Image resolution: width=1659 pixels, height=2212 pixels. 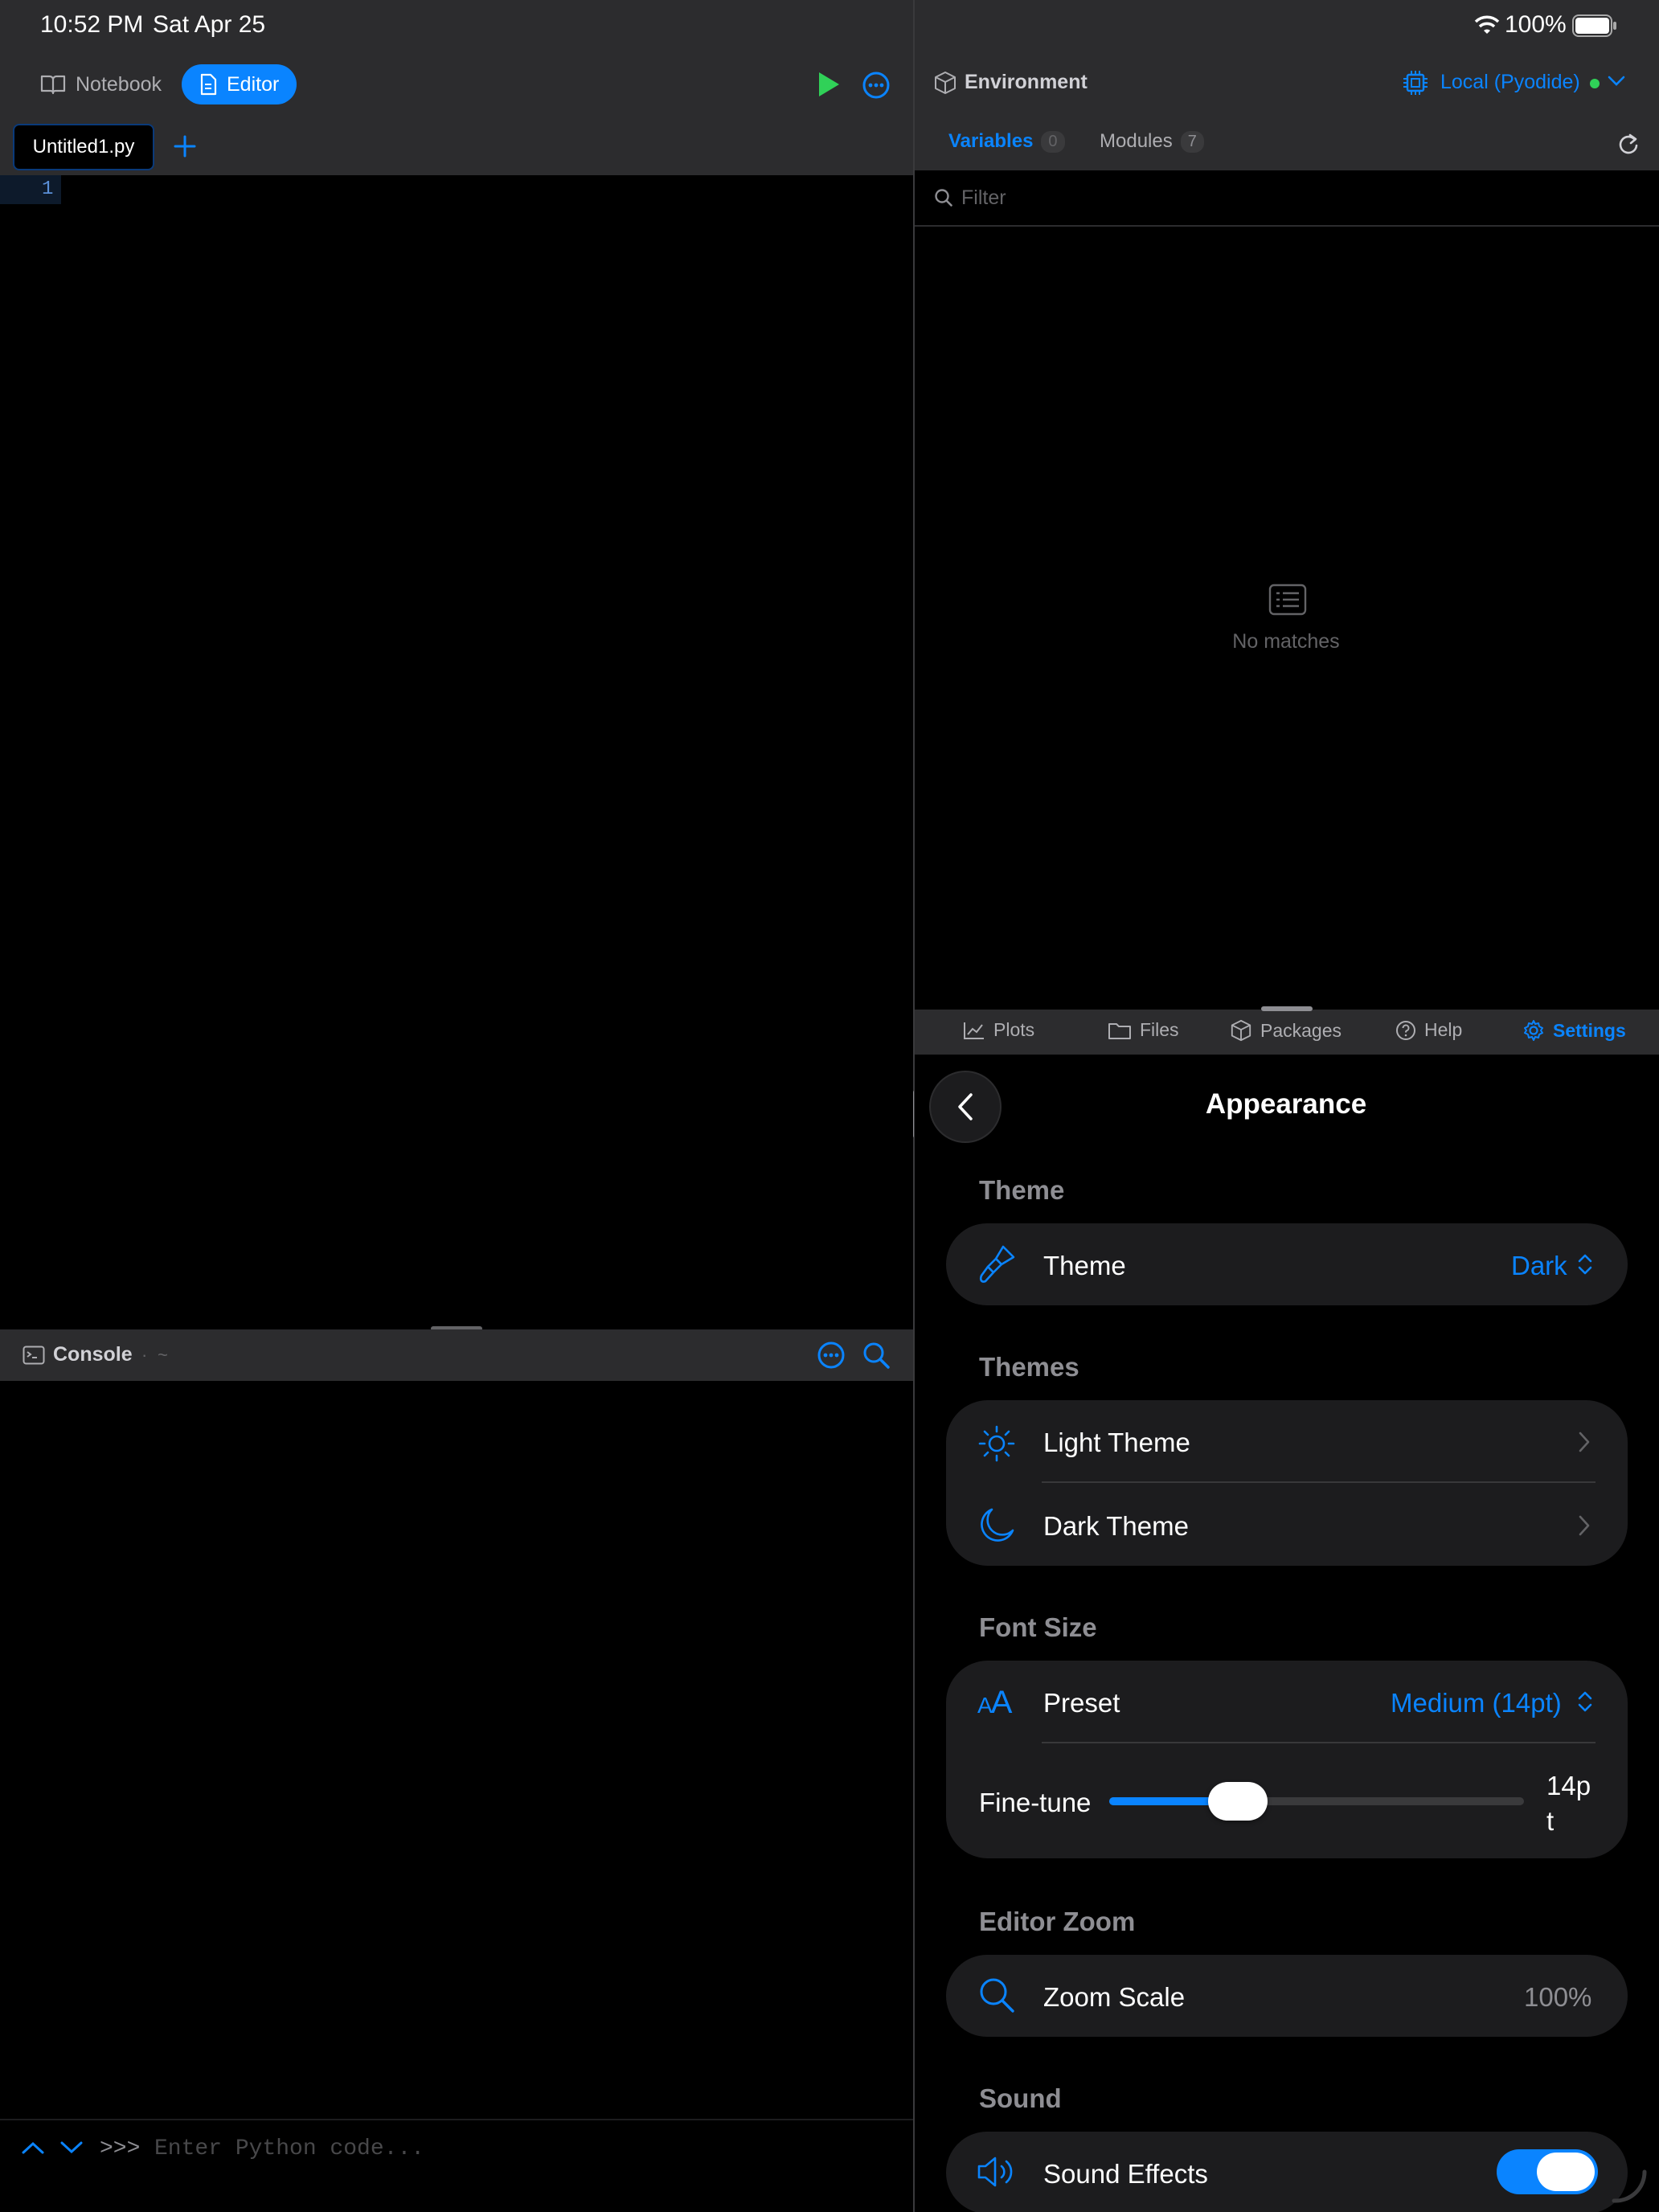 What do you see at coordinates (456, 2165) in the screenshot?
I see `console-input-bar` at bounding box center [456, 2165].